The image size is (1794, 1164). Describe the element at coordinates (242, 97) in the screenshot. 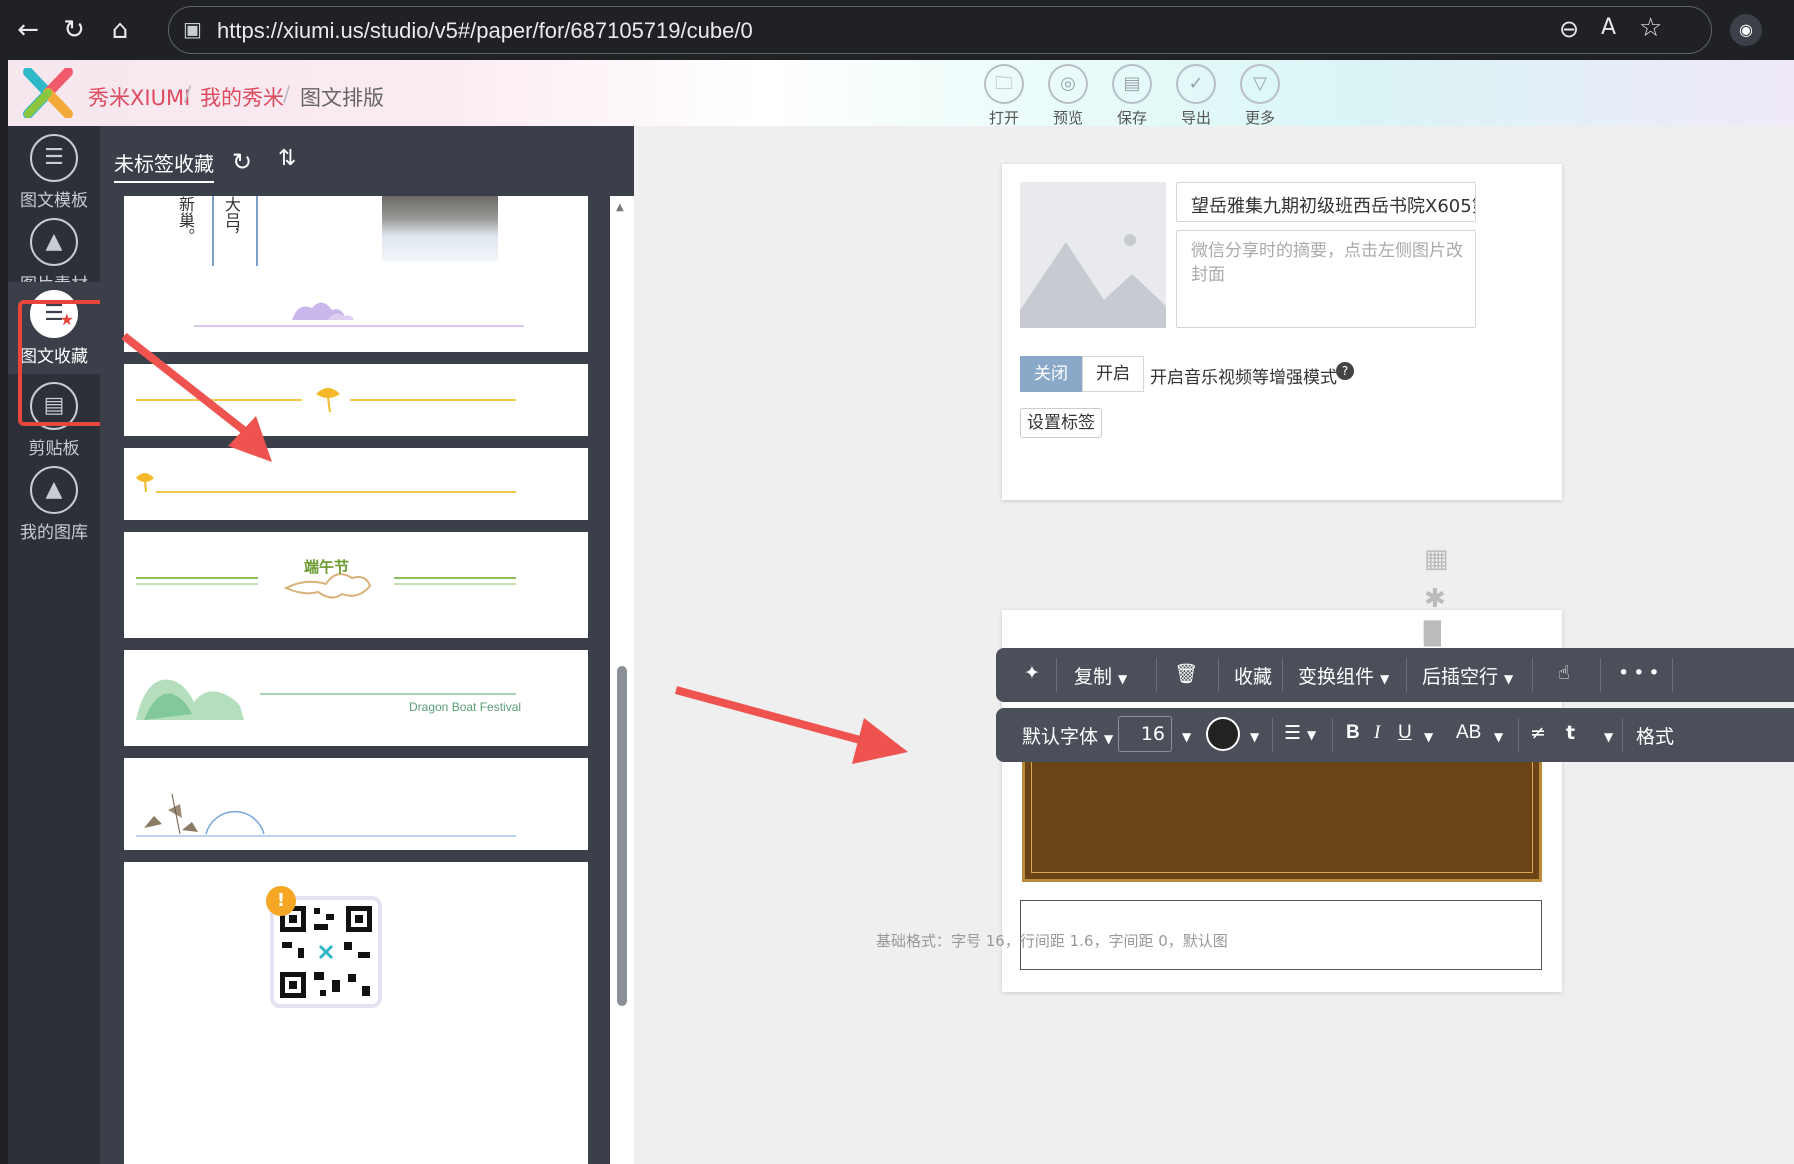

I see `crumb-mine: 我的秀米` at that location.